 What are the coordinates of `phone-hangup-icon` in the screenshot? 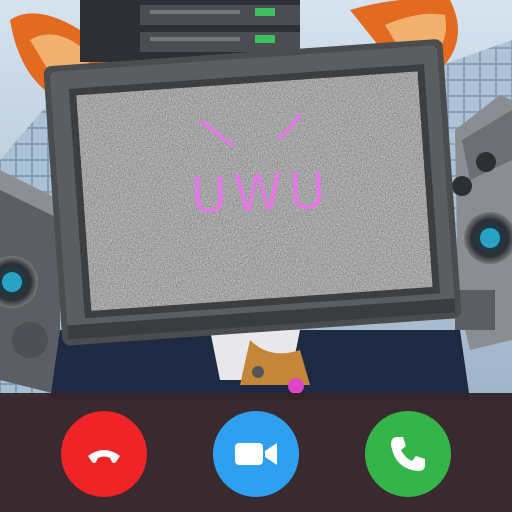 It's located at (104, 456).